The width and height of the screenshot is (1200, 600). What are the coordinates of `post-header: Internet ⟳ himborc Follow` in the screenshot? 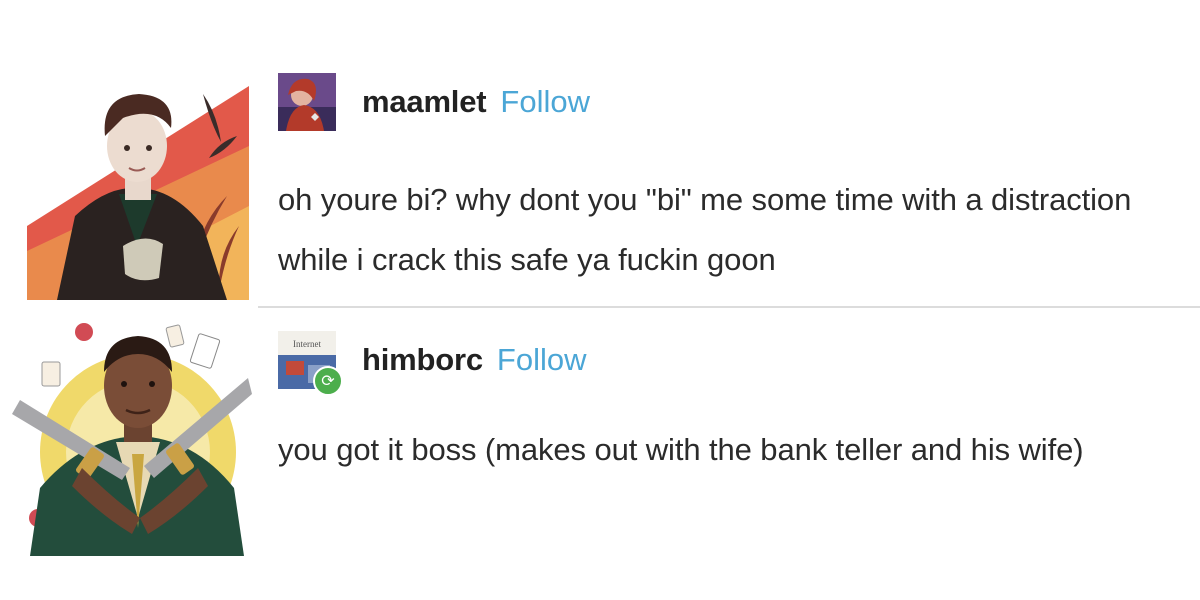 It's located at (728, 363).